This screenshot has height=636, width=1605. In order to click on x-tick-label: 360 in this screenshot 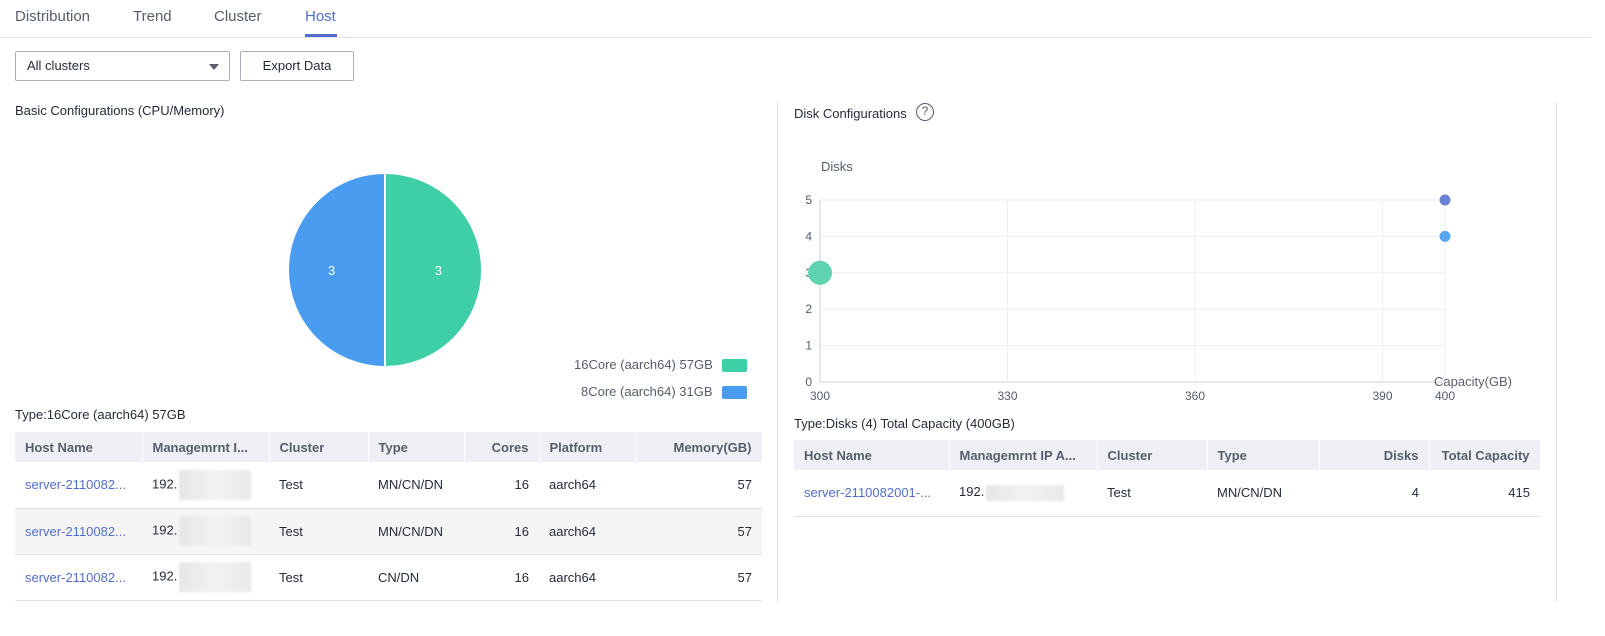, I will do `click(1195, 396)`.